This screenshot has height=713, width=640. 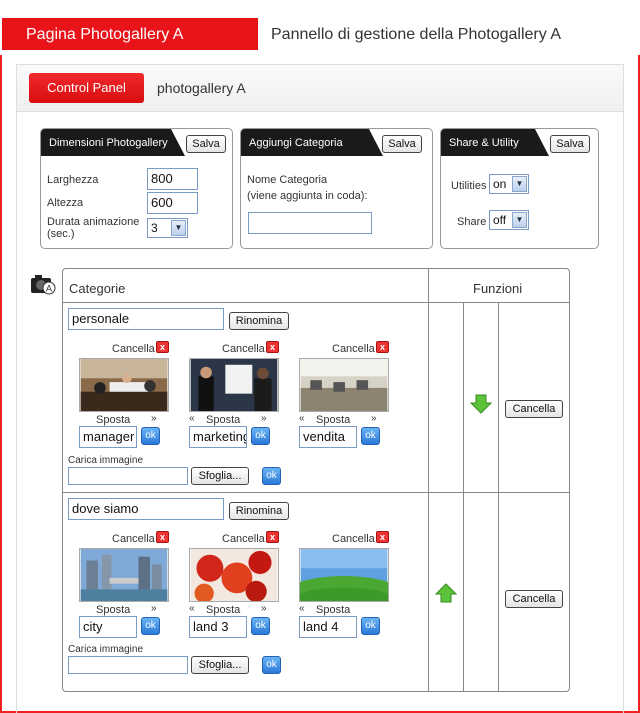 I want to click on height-label: Altezza, so click(x=65, y=203).